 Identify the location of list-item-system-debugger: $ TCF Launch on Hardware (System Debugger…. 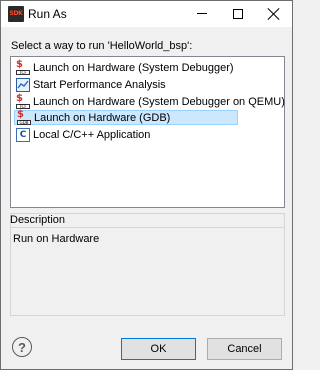
(126, 67).